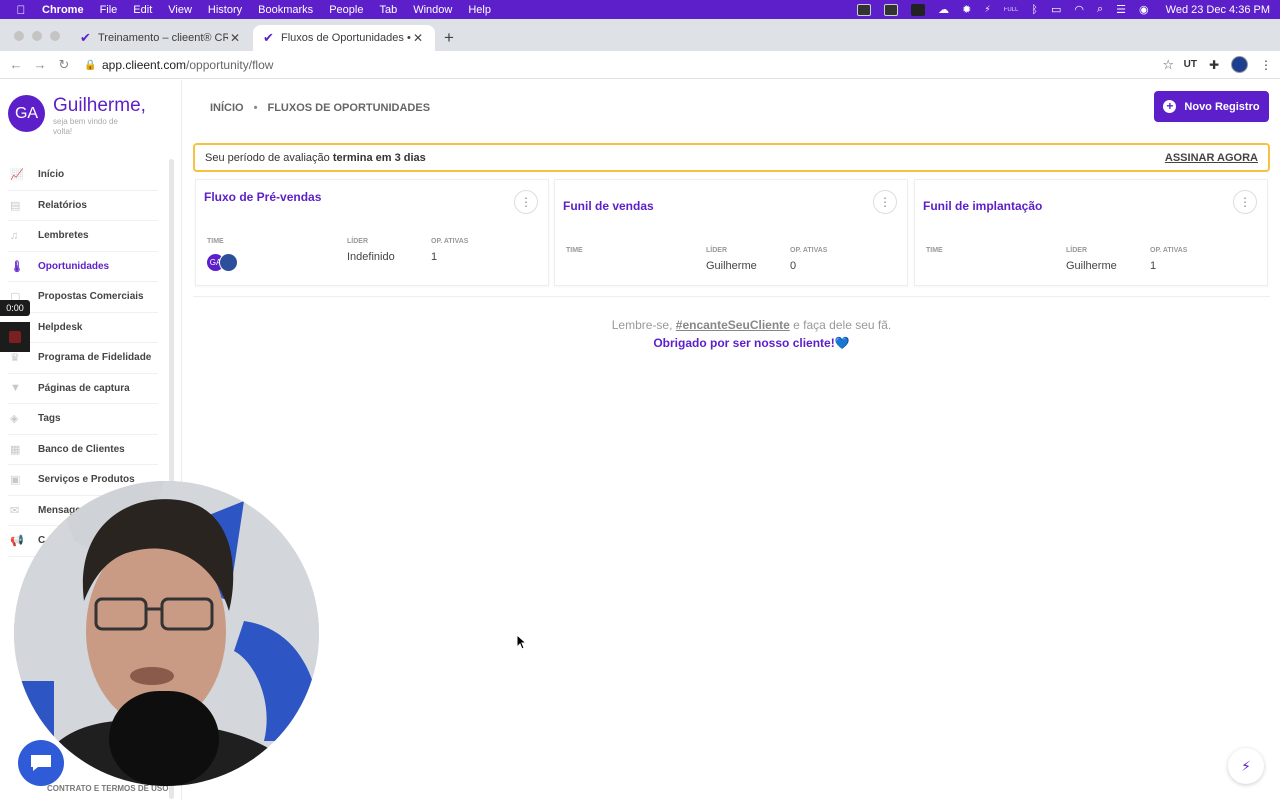 This screenshot has width=1280, height=800. Describe the element at coordinates (19, 36) in the screenshot. I see `close-window-button` at that location.